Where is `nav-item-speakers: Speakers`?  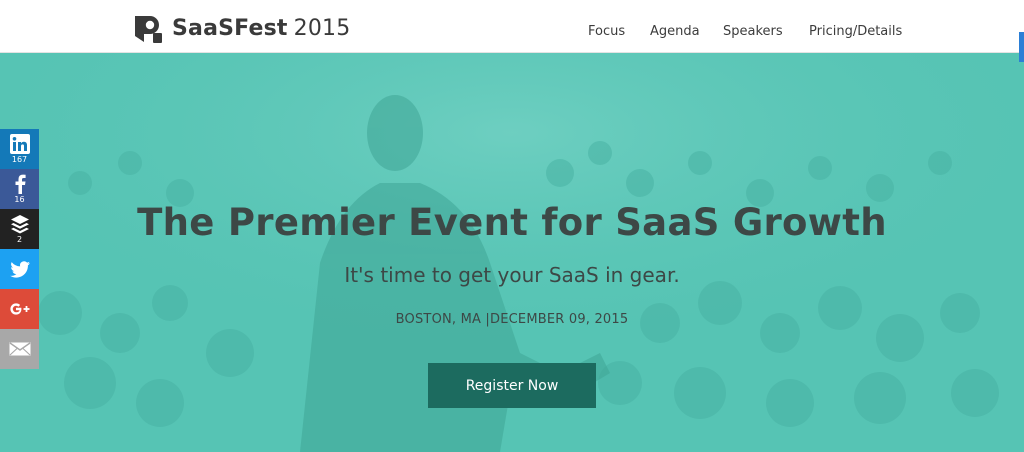
nav-item-speakers: Speakers is located at coordinates (753, 31).